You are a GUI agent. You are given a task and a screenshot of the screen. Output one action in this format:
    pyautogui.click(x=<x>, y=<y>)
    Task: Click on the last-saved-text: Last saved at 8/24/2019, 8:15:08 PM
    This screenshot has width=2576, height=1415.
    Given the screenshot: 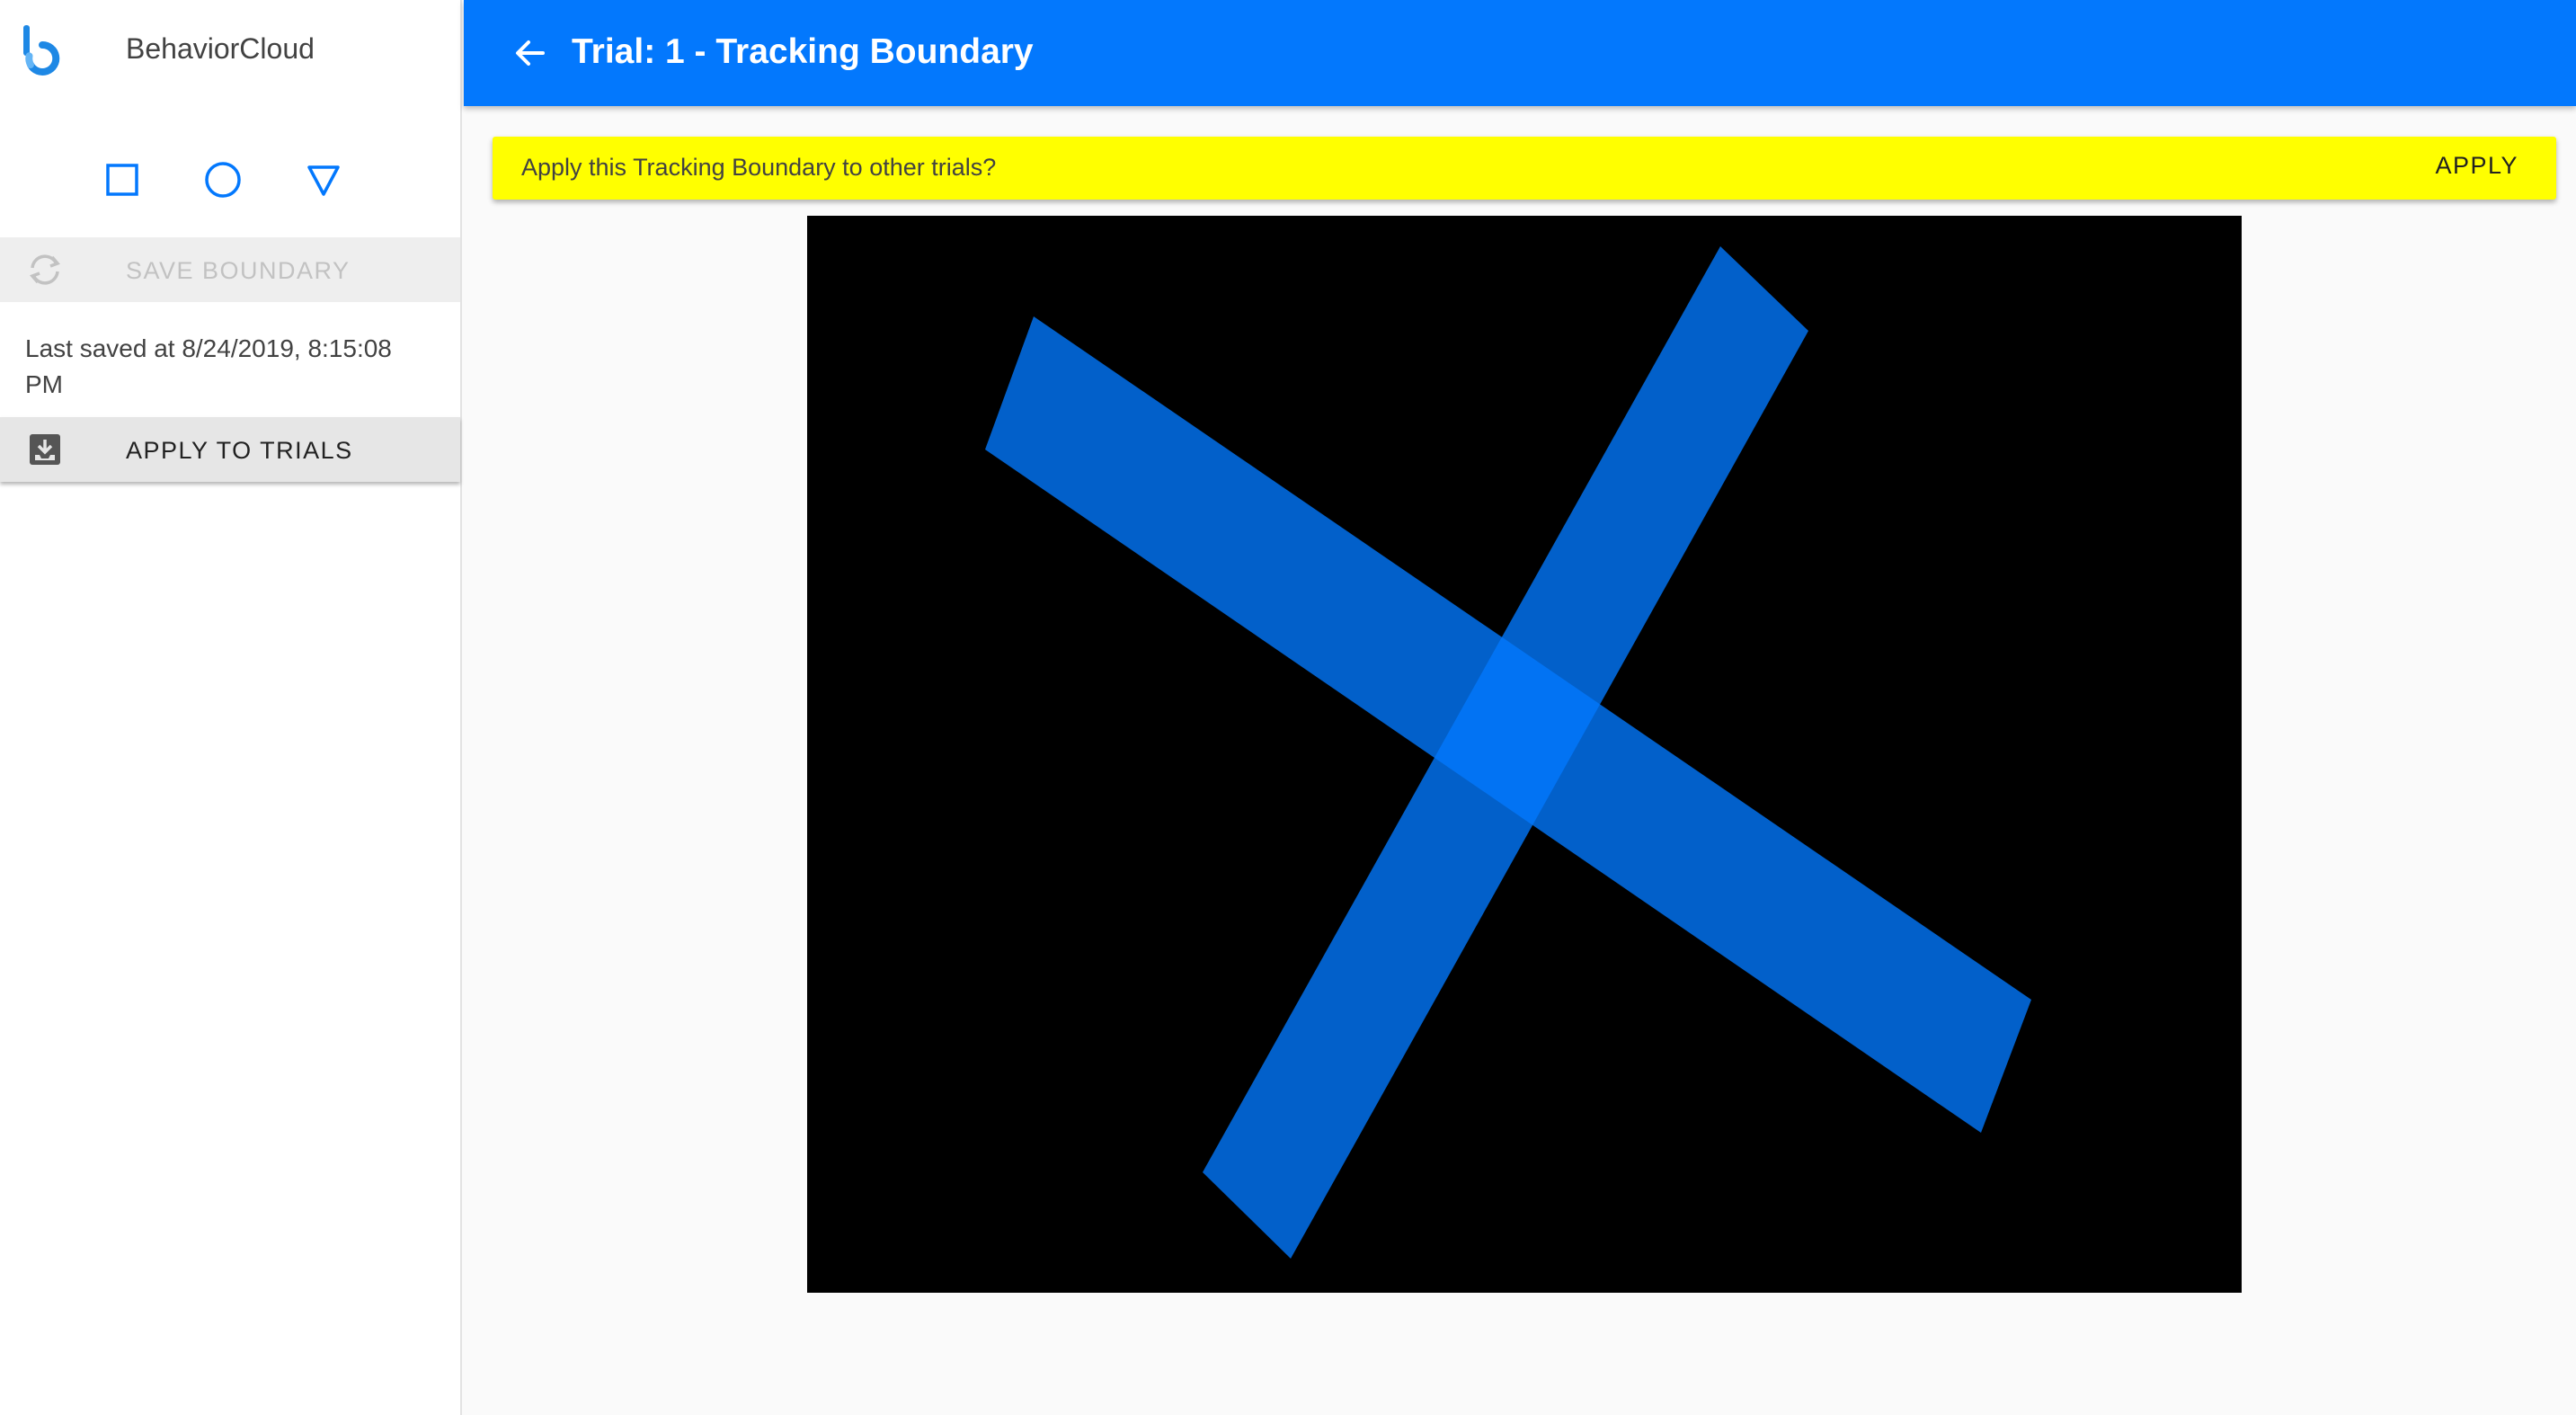 What is the action you would take?
    pyautogui.click(x=208, y=366)
    